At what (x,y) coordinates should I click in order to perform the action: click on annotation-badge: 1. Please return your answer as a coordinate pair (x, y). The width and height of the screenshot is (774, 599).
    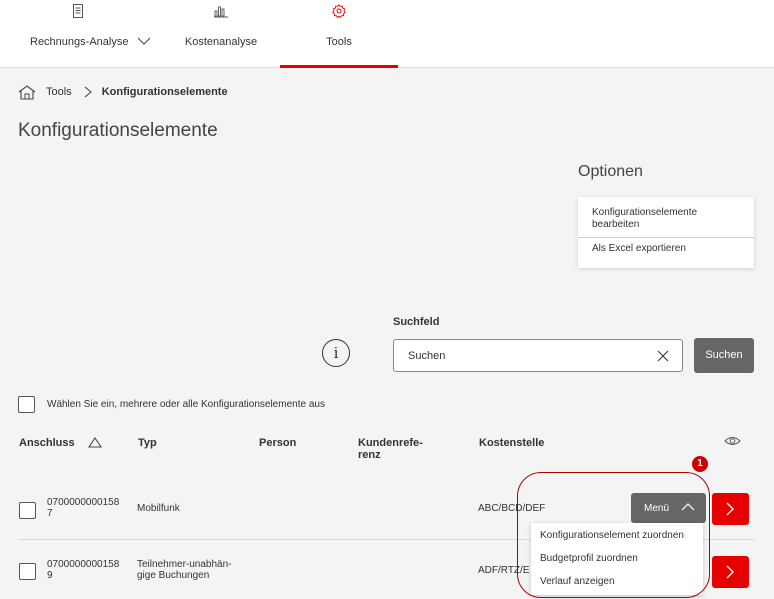
    Looking at the image, I should click on (700, 464).